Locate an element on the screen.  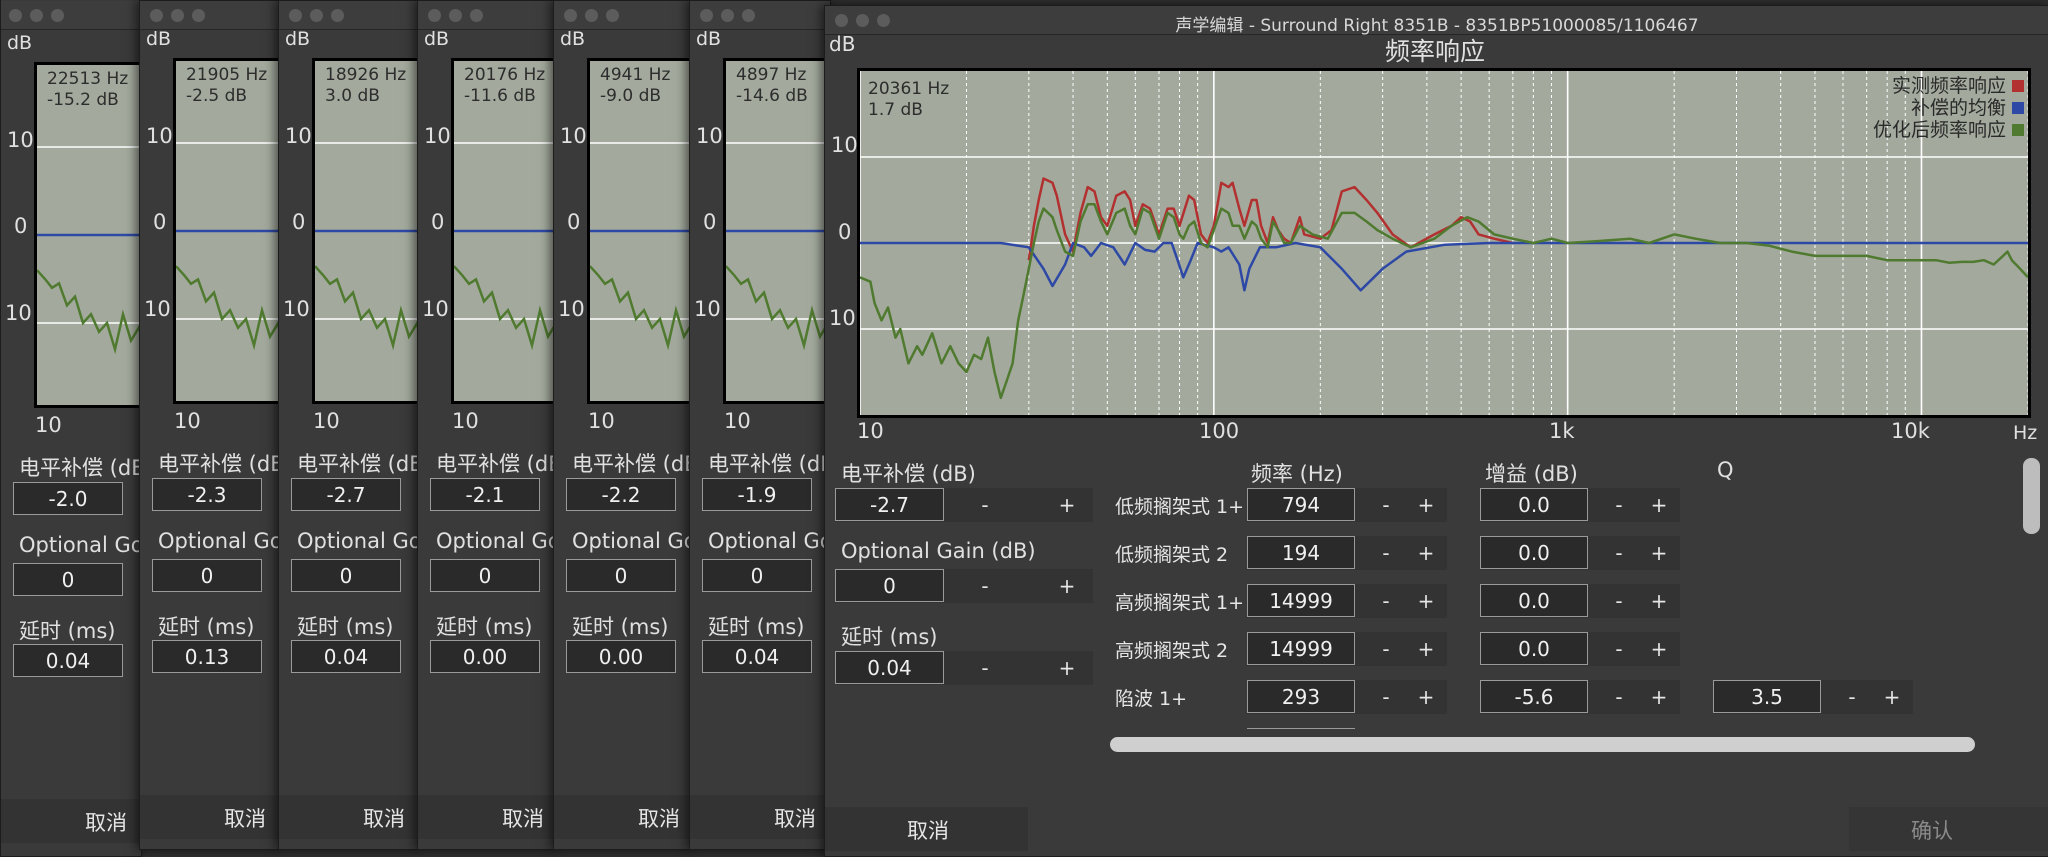
delay-input: 0.13 is located at coordinates (207, 656).